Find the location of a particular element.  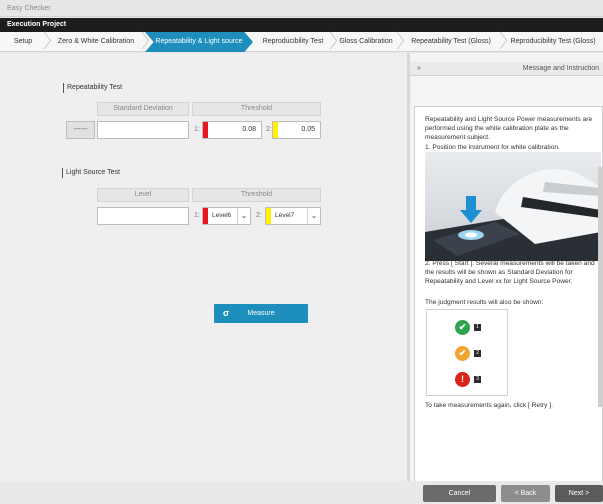

light-threshold-1-select: Level6 ⌄ is located at coordinates (226, 216).